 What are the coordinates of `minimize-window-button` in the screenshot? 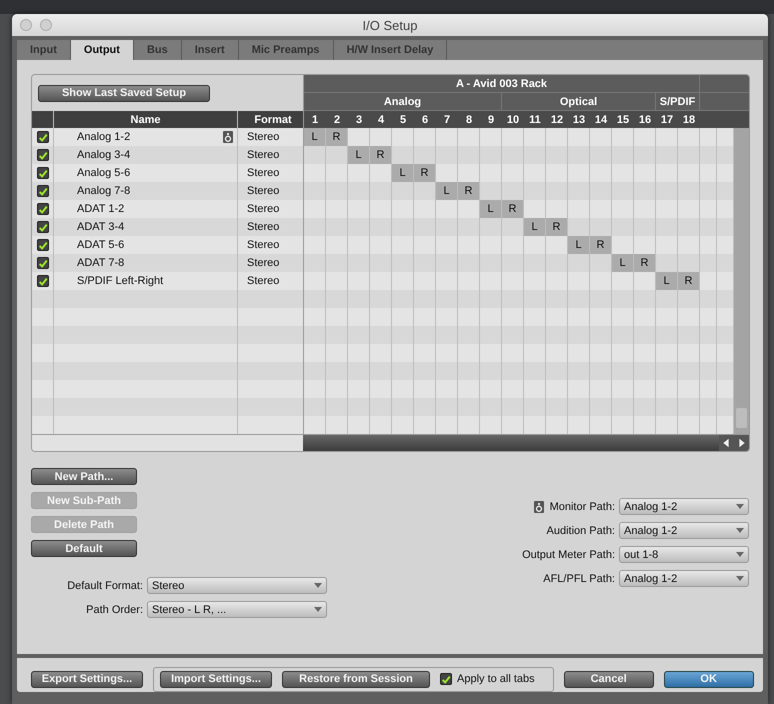 It's located at (46, 25).